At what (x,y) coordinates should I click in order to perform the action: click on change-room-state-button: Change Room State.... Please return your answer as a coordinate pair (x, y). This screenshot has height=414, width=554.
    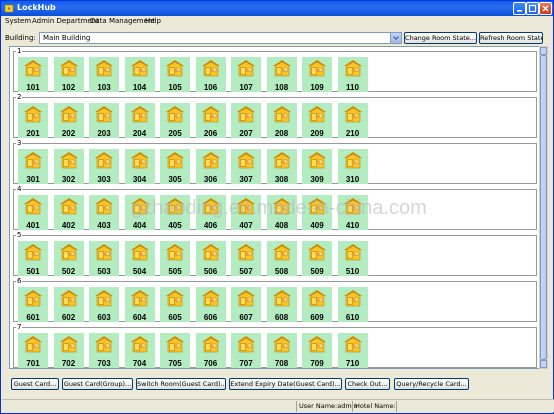
    Looking at the image, I should click on (440, 38).